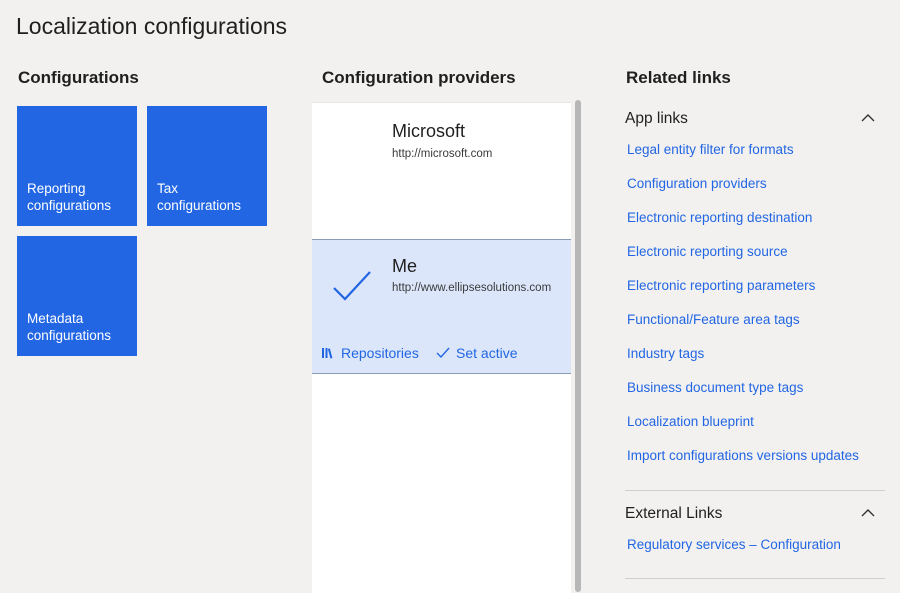 Image resolution: width=900 pixels, height=593 pixels. What do you see at coordinates (734, 544) in the screenshot?
I see `link-regulatory-services: Regulatory services – Configuration` at bounding box center [734, 544].